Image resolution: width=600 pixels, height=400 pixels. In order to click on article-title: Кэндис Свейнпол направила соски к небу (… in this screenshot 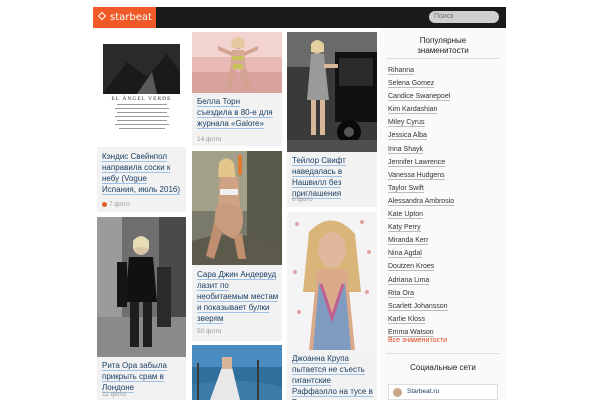, I will do `click(142, 173)`.